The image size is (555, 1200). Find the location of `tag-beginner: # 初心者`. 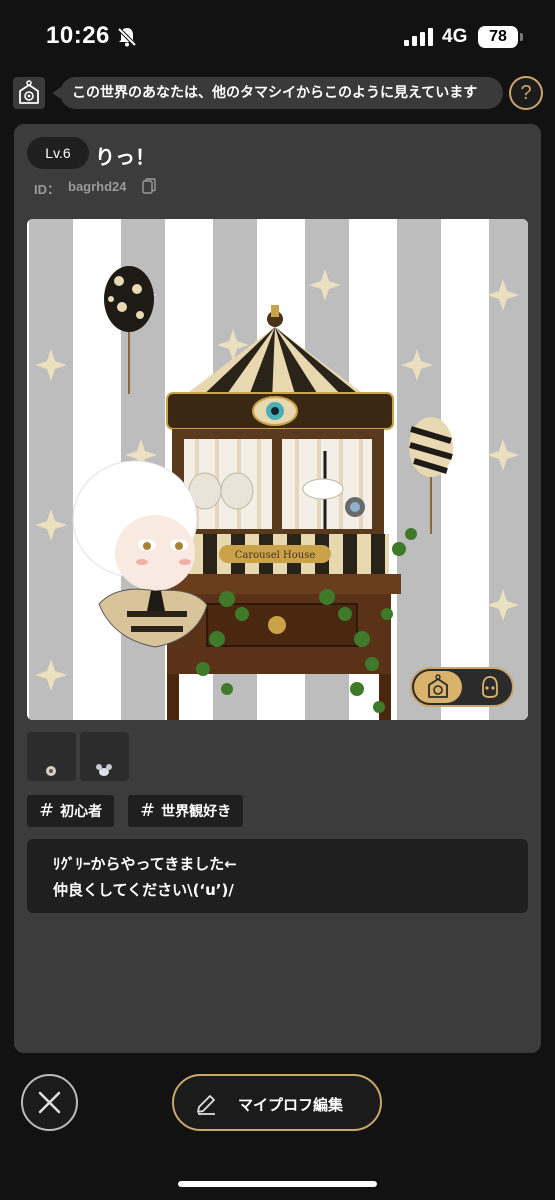

tag-beginner: # 初心者 is located at coordinates (71, 811).